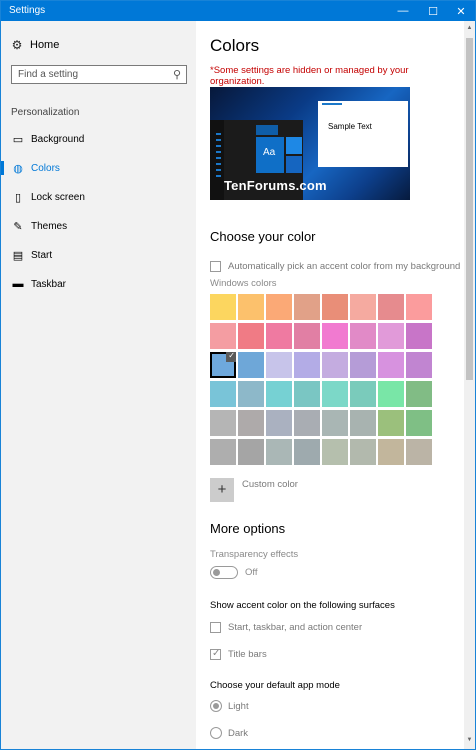 This screenshot has height=750, width=476. I want to click on lock-screen-icon: ▯, so click(18, 197).